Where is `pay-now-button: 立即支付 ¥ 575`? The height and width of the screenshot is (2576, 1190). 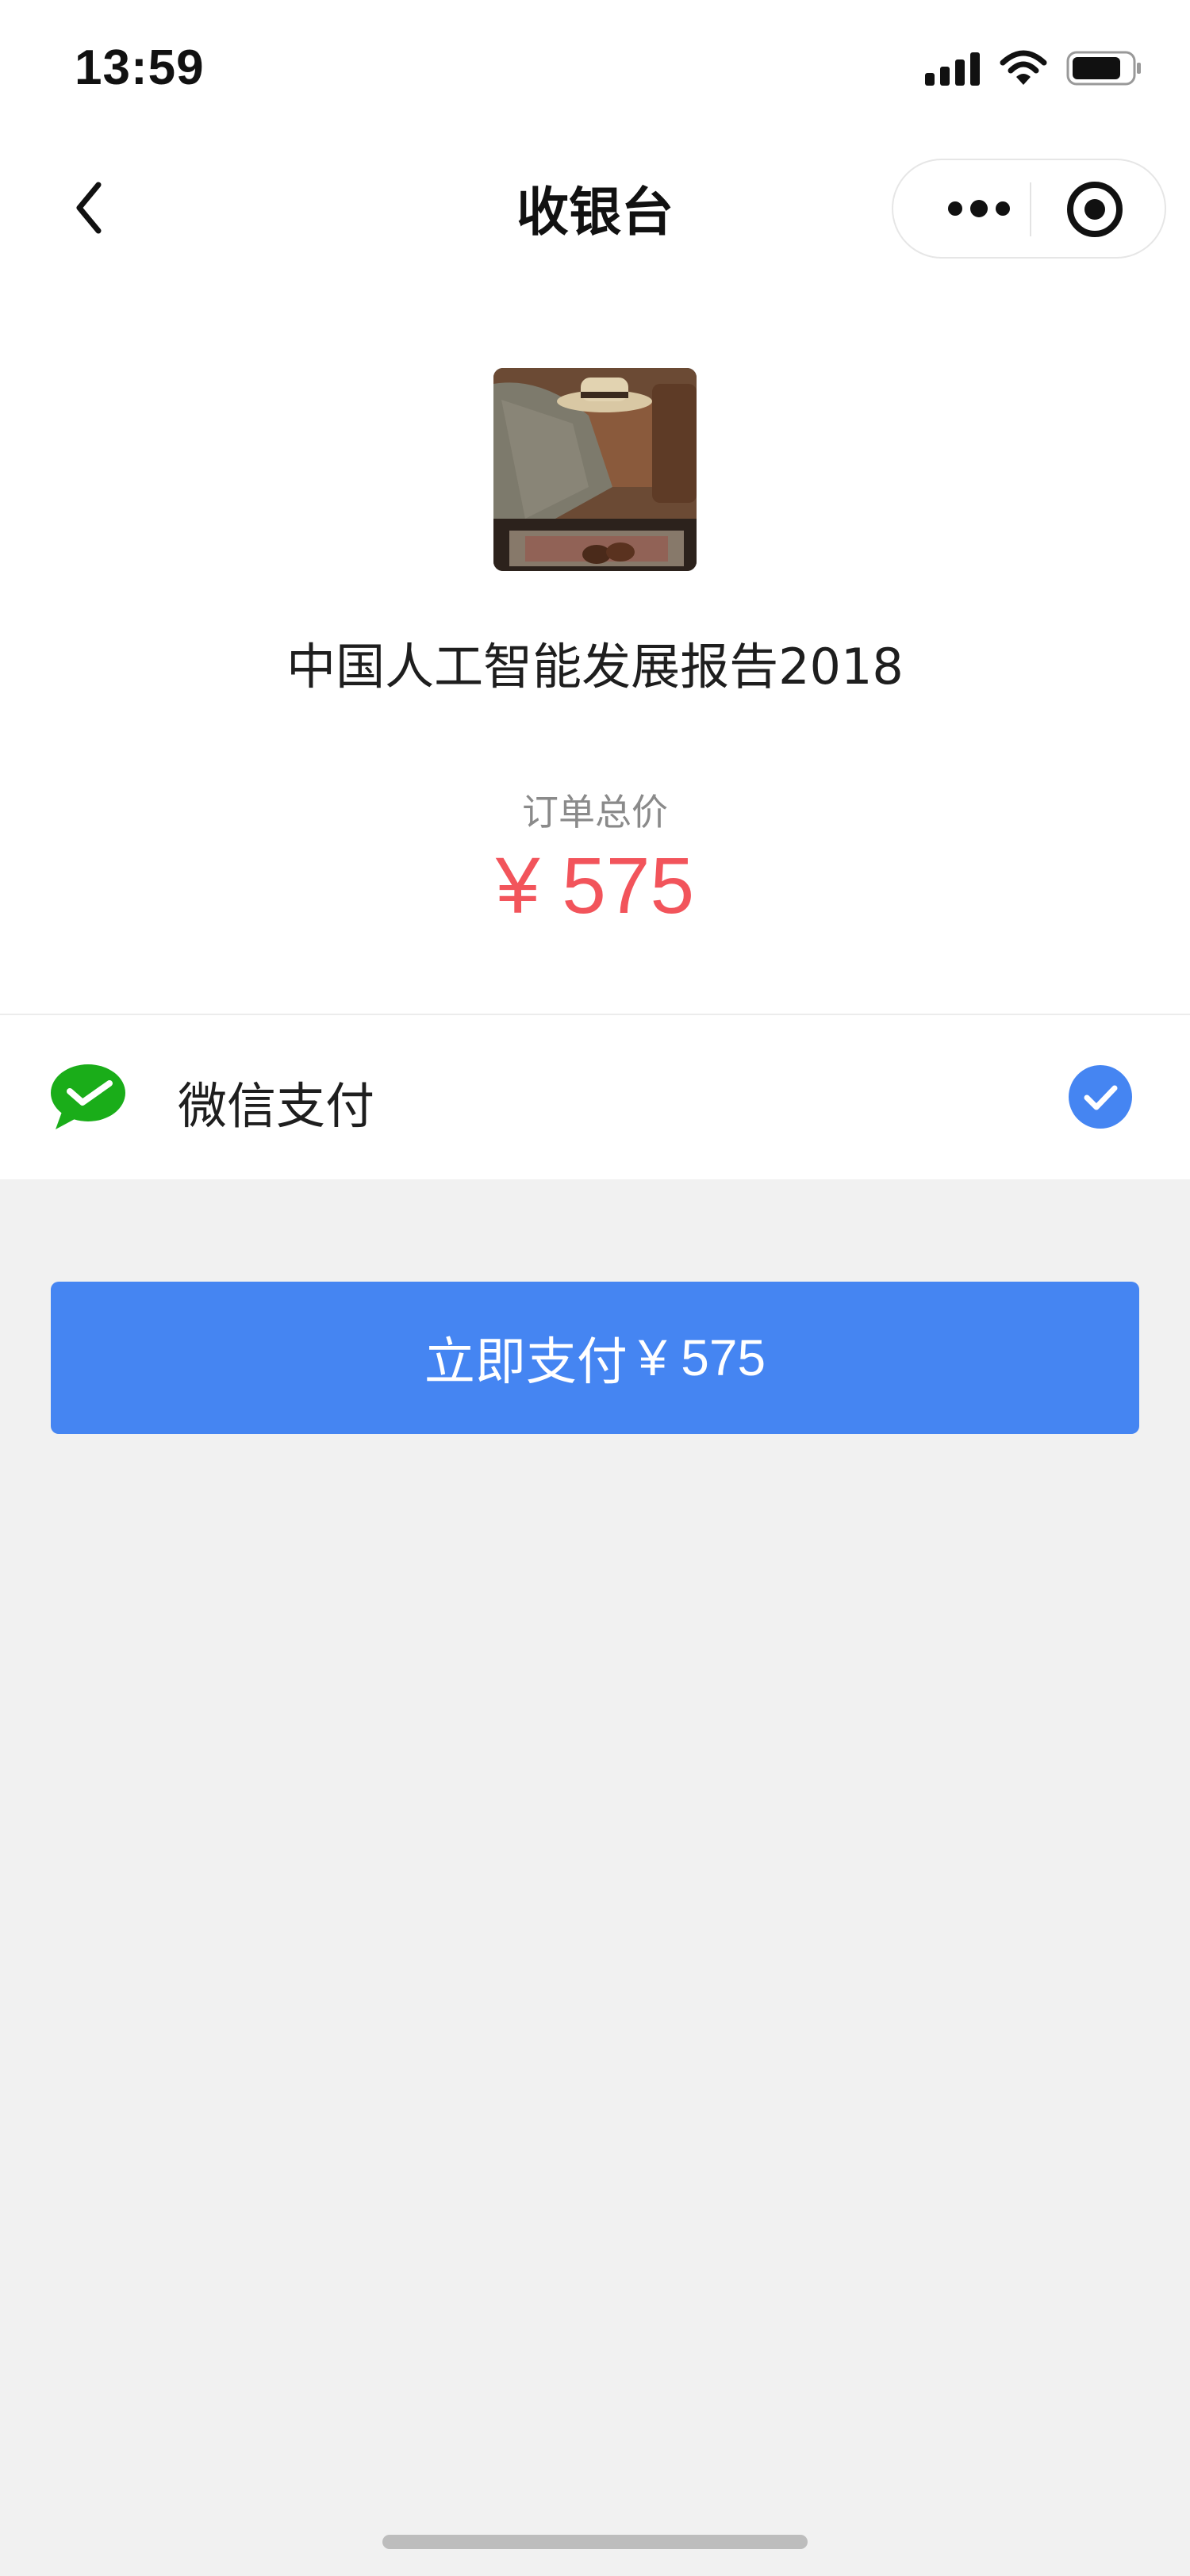 pay-now-button: 立即支付 ¥ 575 is located at coordinates (595, 1358).